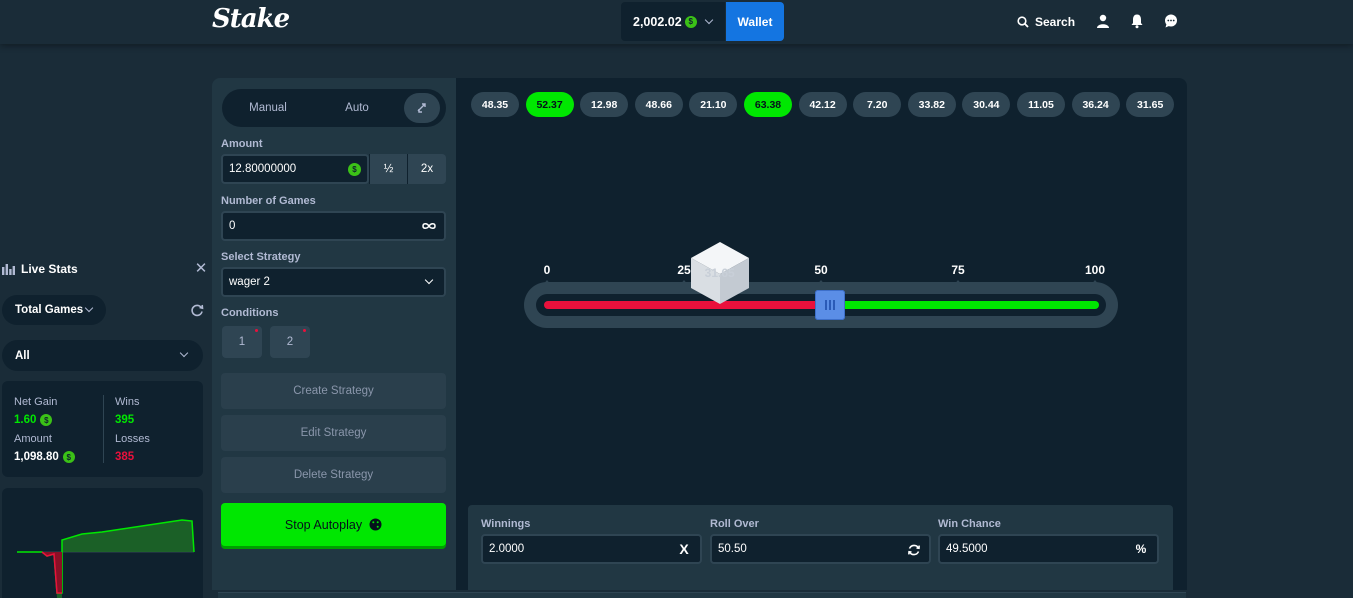 This screenshot has width=1353, height=598. I want to click on winnings-label: Winnings, so click(506, 524).